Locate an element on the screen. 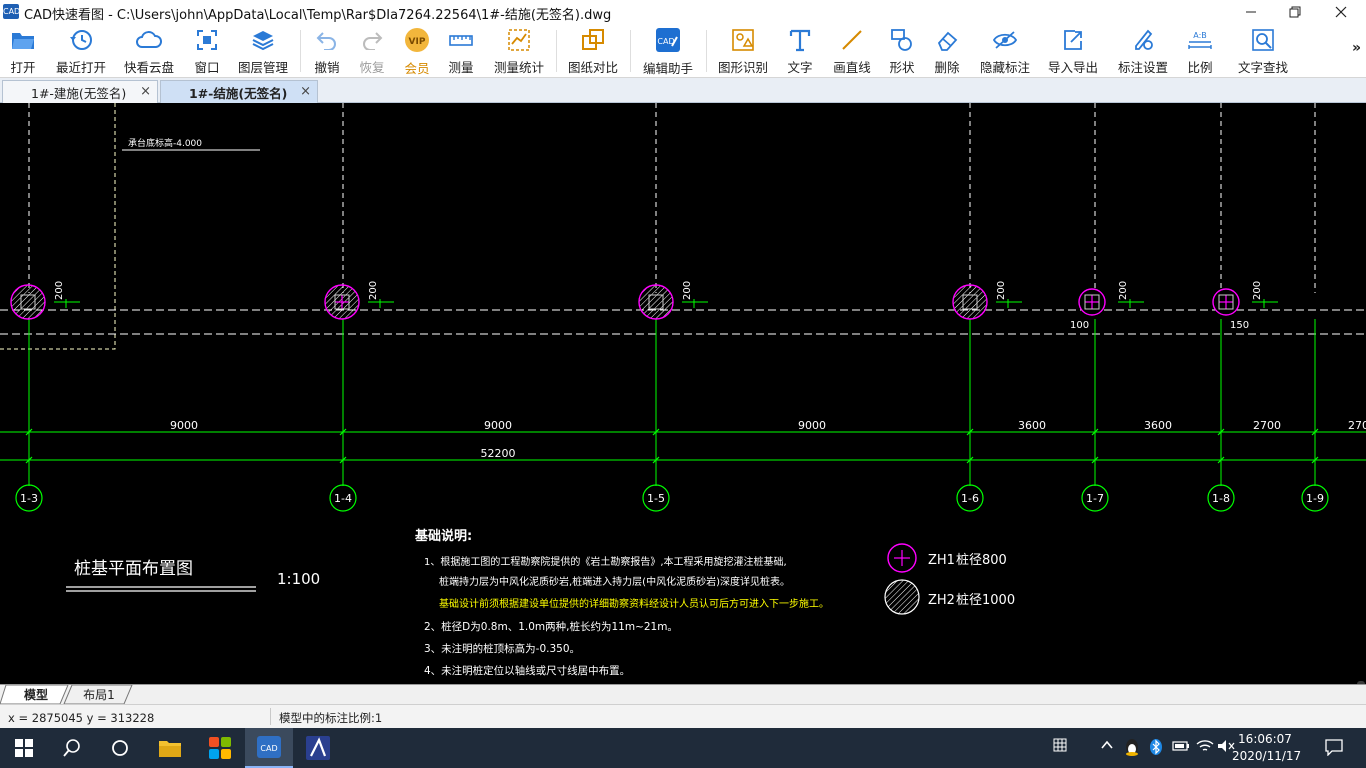 This screenshot has height=768, width=1366. window-button: 窗口 is located at coordinates (207, 51).